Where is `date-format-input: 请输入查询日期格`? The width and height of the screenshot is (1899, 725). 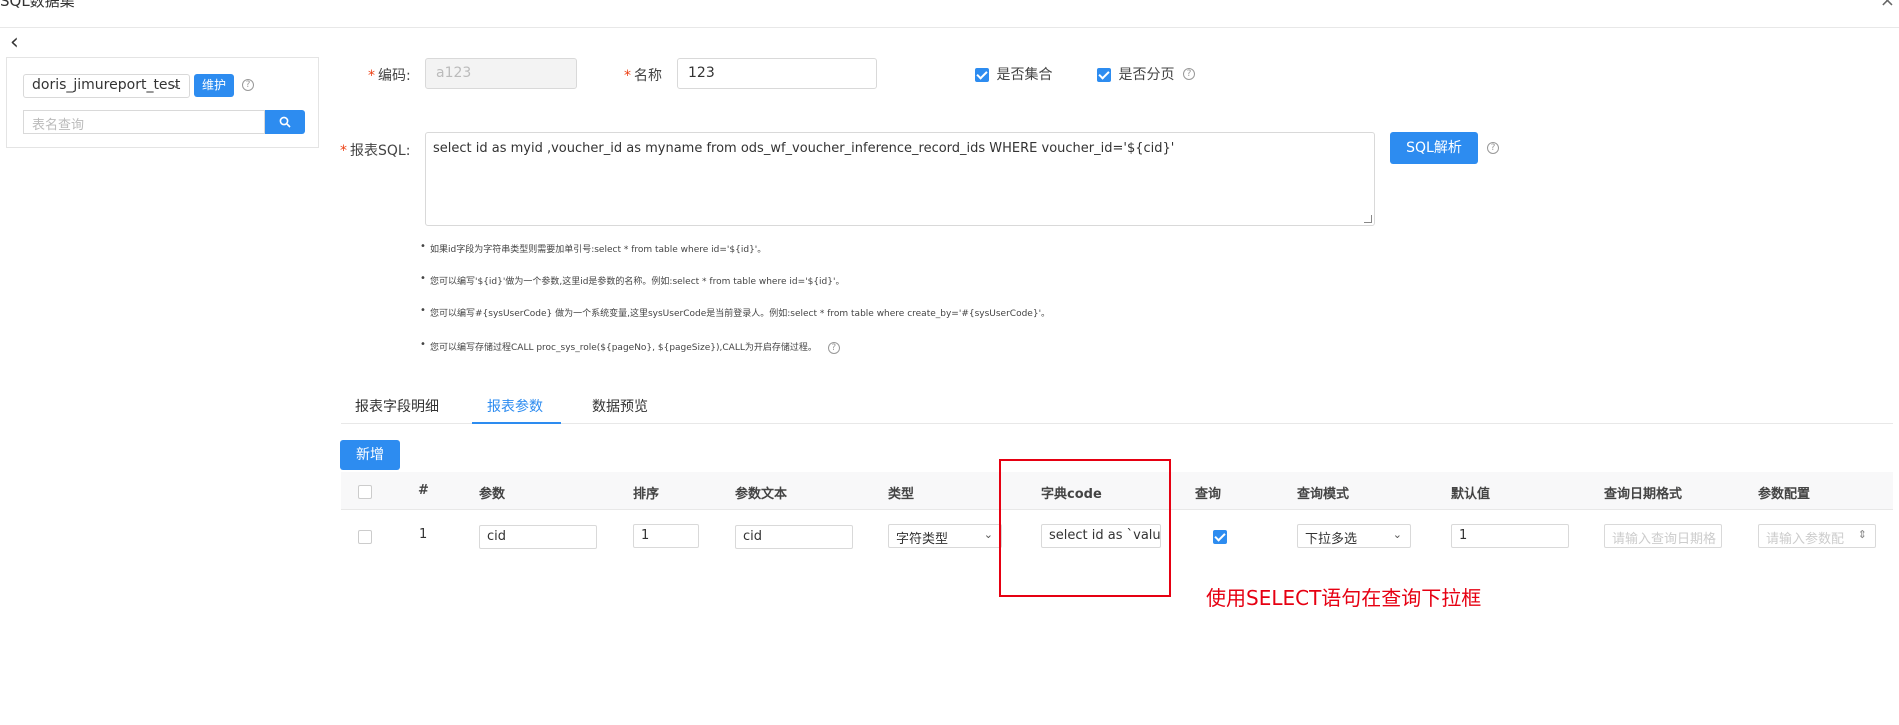 date-format-input: 请输入查询日期格 is located at coordinates (1663, 536).